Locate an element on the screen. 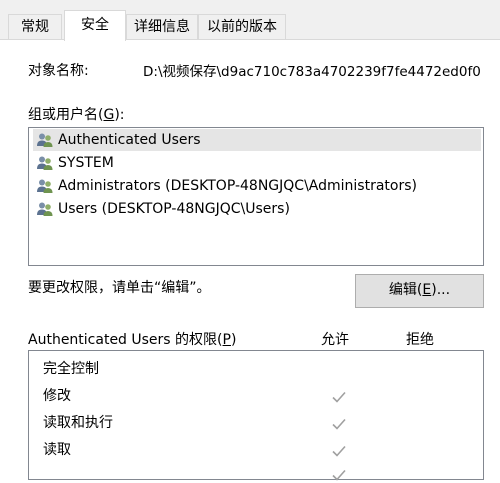 The width and height of the screenshot is (500, 483). permissions-title: Authenticated Users 的权限(P) is located at coordinates (132, 339).